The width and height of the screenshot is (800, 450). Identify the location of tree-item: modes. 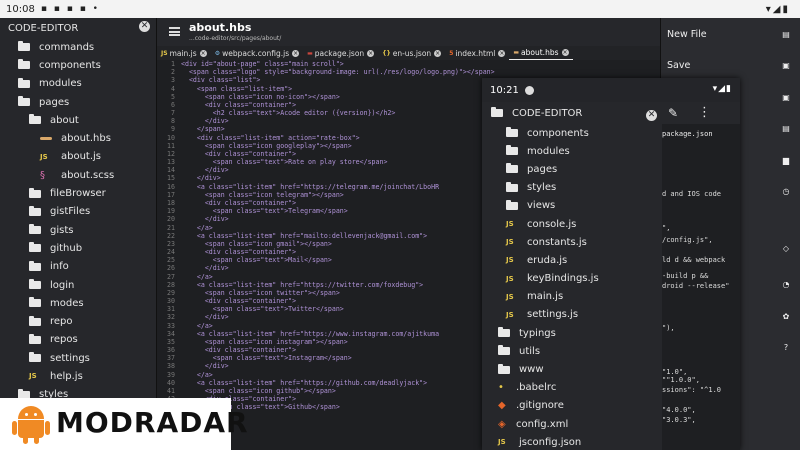
(78, 303).